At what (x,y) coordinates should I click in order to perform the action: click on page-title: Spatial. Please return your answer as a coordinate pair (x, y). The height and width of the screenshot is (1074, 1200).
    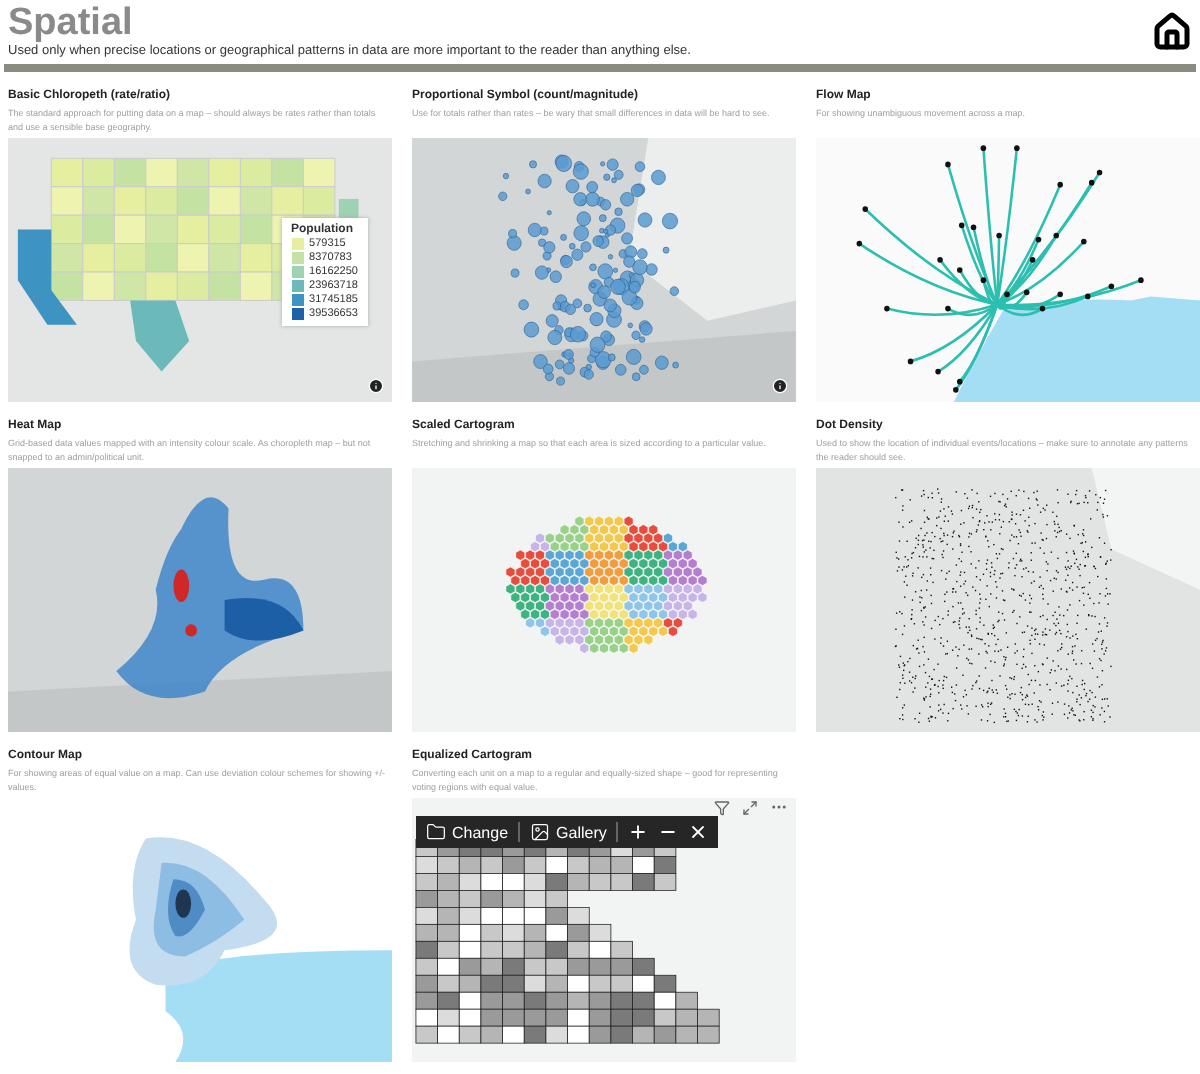
    Looking at the image, I should click on (71, 24).